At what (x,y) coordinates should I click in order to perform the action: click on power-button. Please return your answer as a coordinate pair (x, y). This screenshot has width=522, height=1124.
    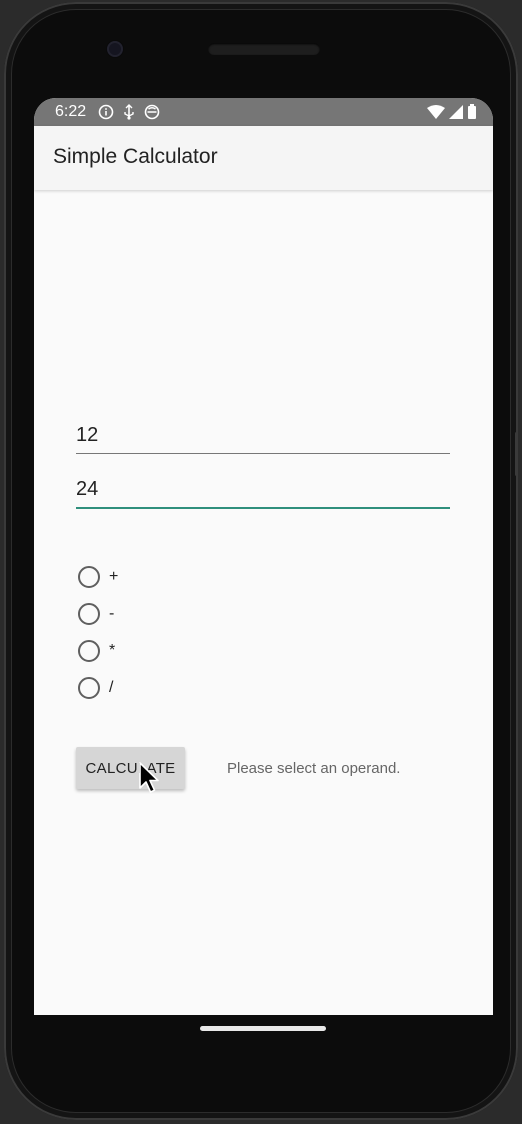
    Looking at the image, I should click on (516, 454).